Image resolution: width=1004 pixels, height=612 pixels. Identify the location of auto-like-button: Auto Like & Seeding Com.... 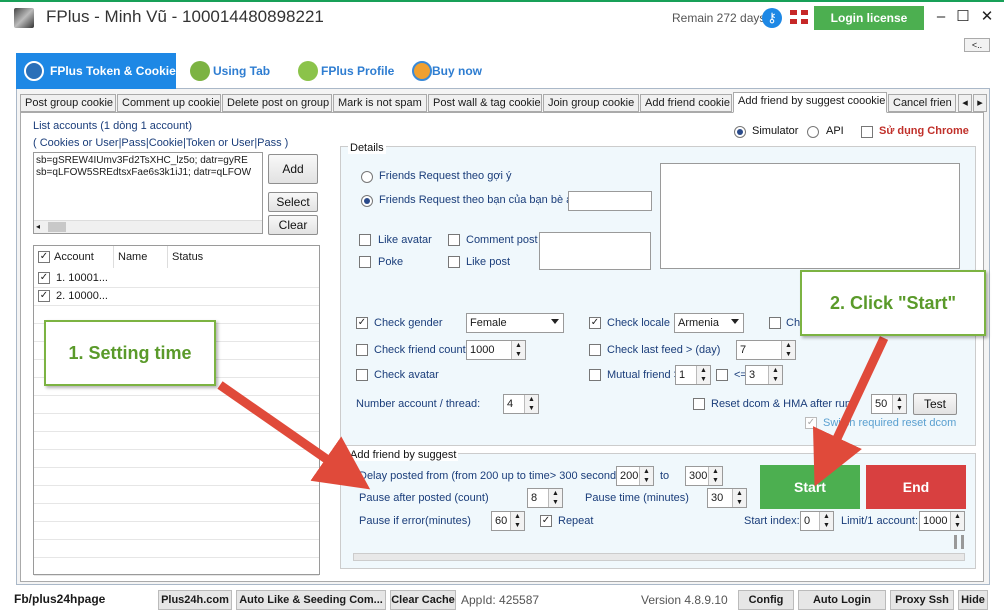
(311, 600).